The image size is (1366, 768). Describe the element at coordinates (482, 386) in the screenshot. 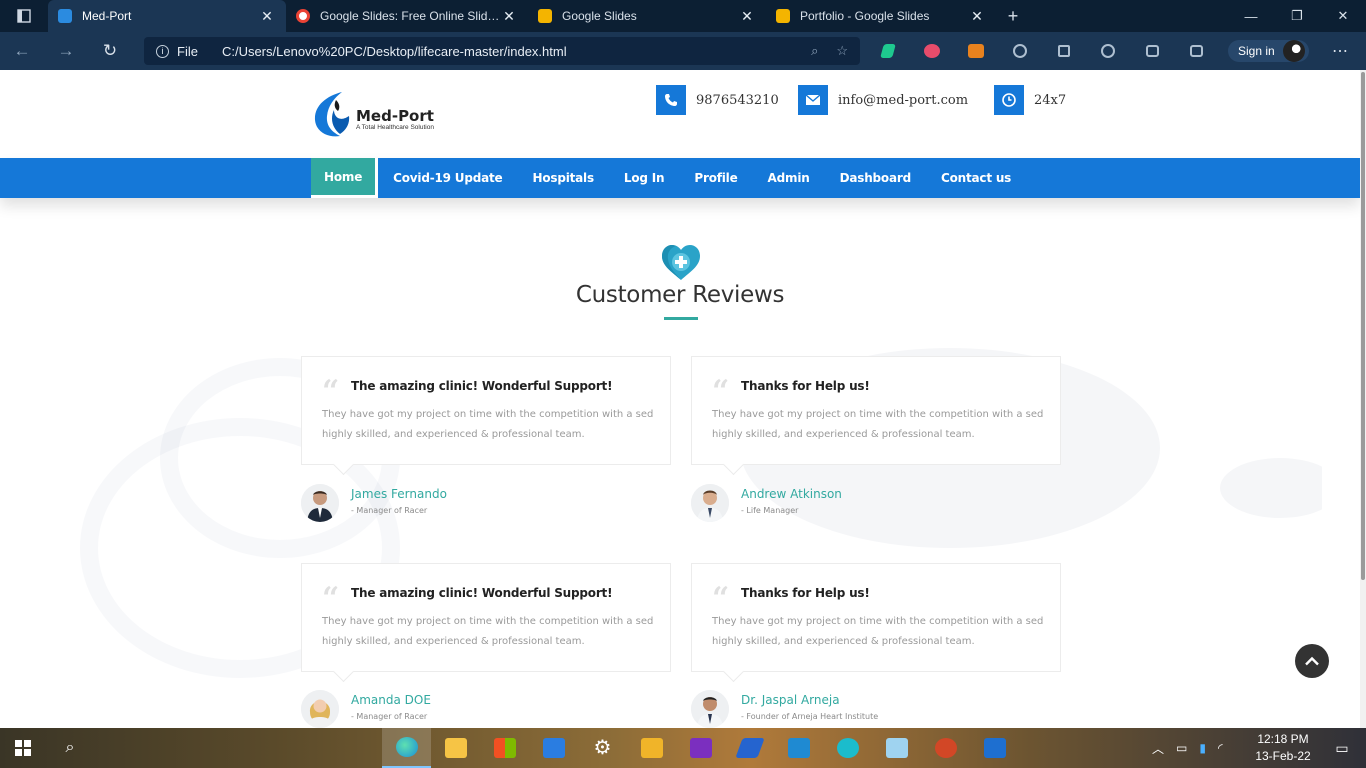

I see `review-headline: The amazing clinic! Wonderful Support!` at that location.